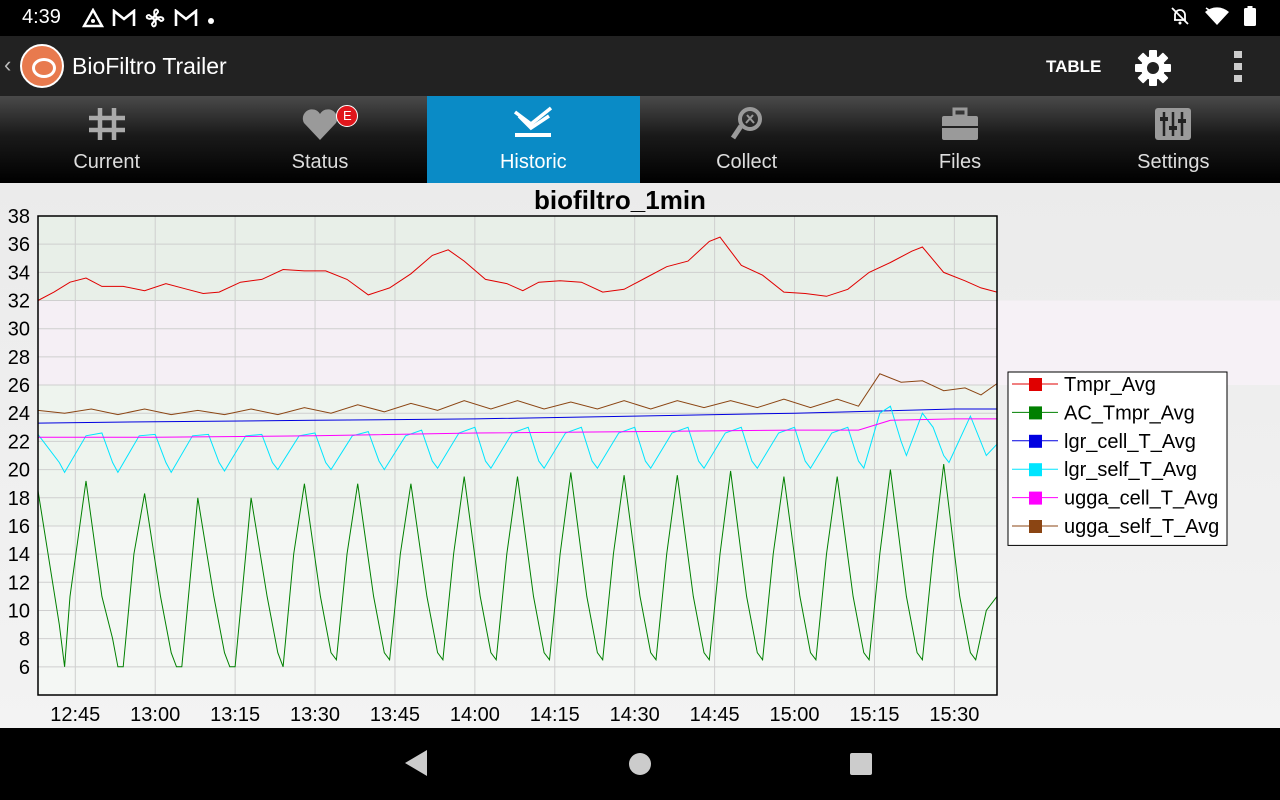 The height and width of the screenshot is (800, 1280). I want to click on x-tick-label: 14:00, so click(475, 715).